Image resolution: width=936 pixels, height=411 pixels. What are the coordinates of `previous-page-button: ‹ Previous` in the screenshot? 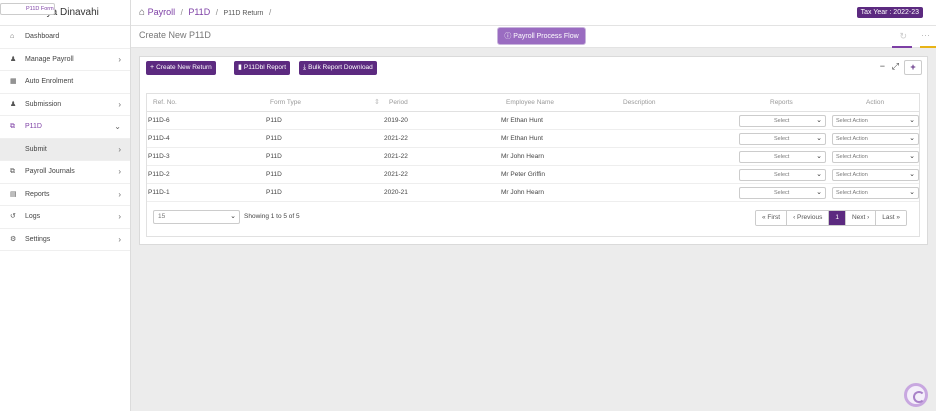 It's located at (808, 218).